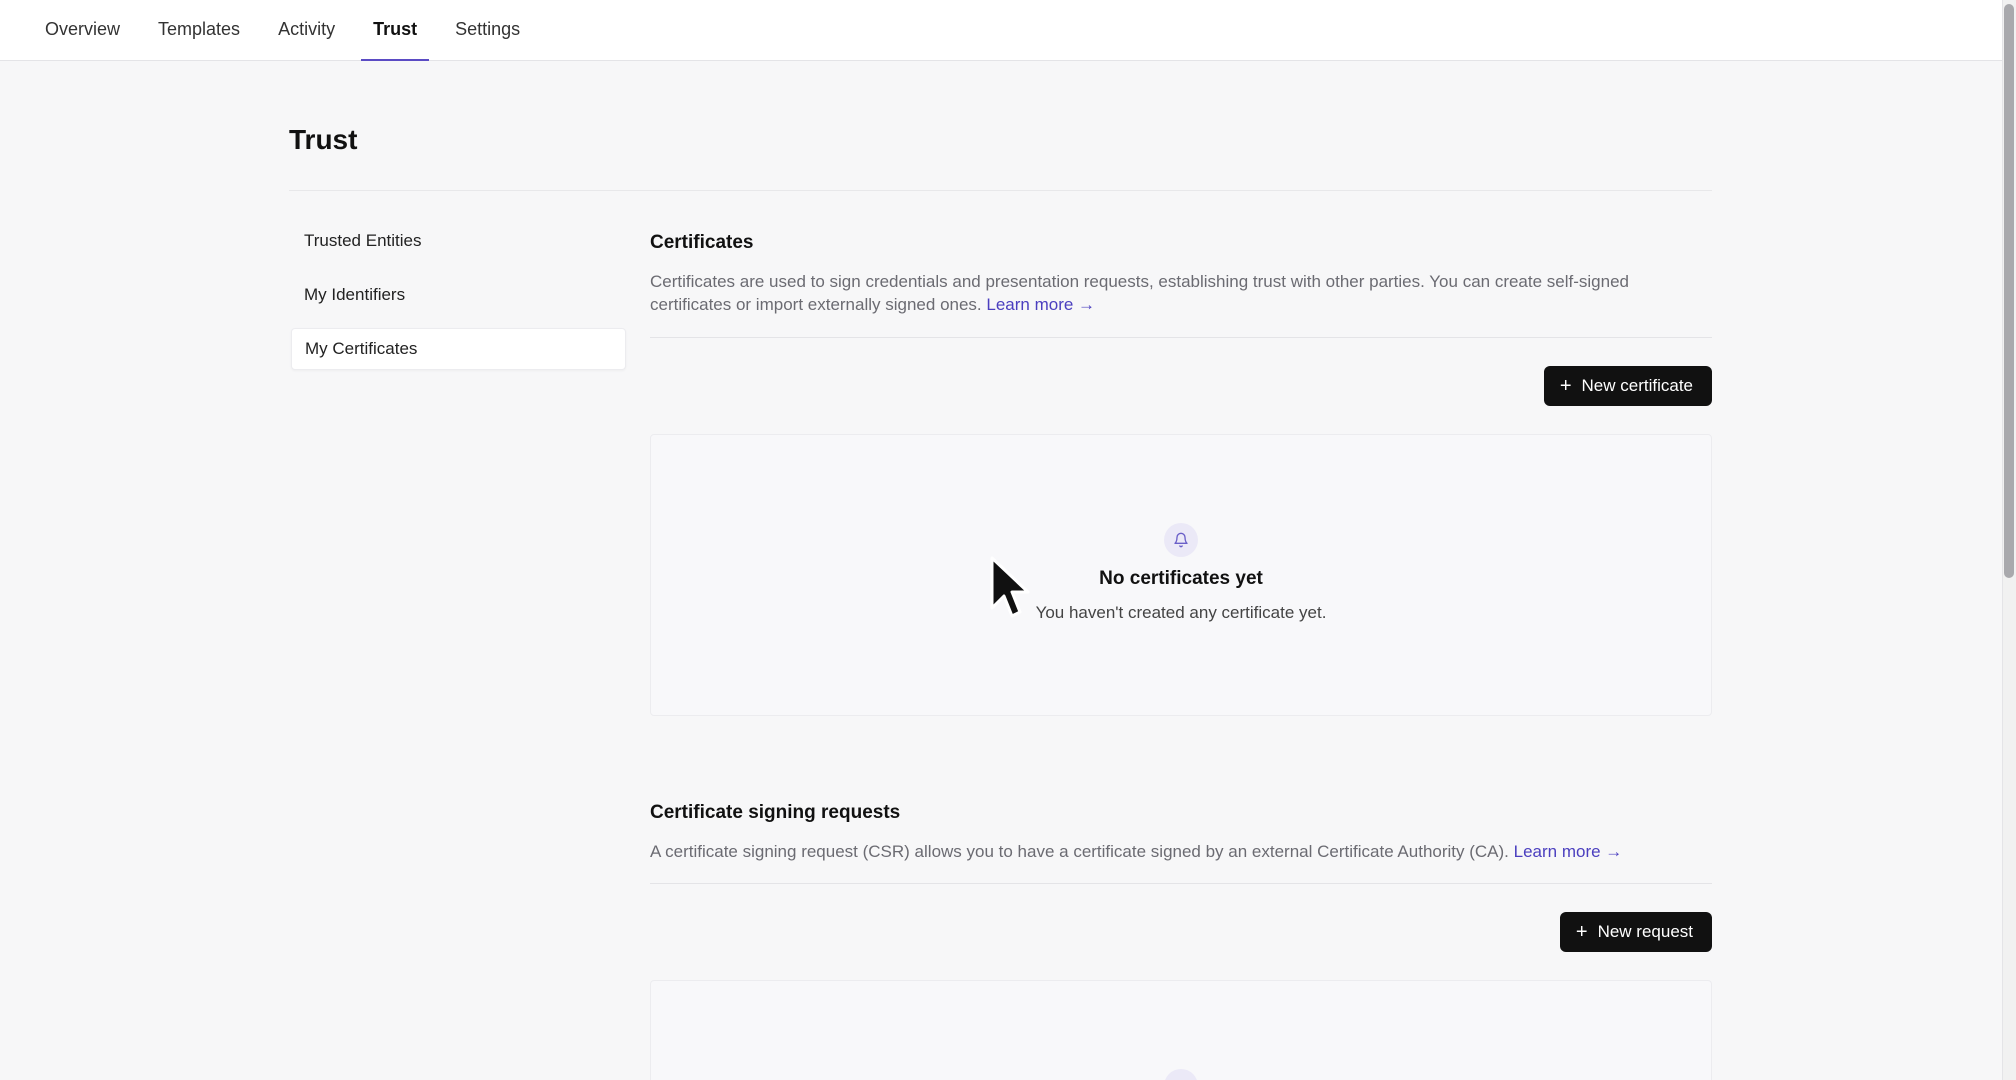  What do you see at coordinates (1010, 587) in the screenshot?
I see `mouse-pointer-icon` at bounding box center [1010, 587].